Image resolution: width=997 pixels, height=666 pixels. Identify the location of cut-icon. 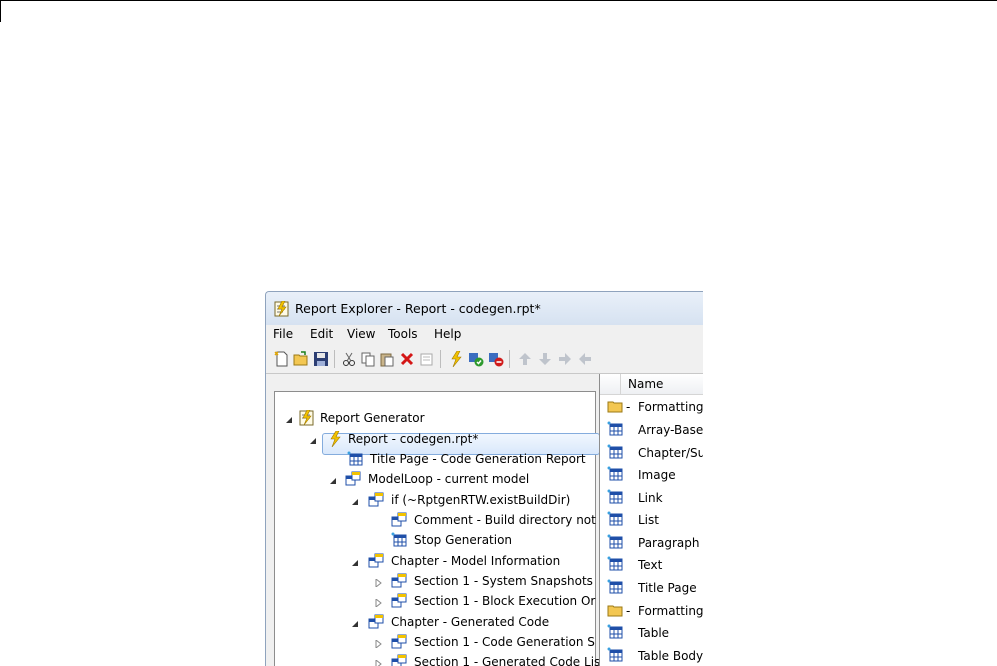
(349, 359).